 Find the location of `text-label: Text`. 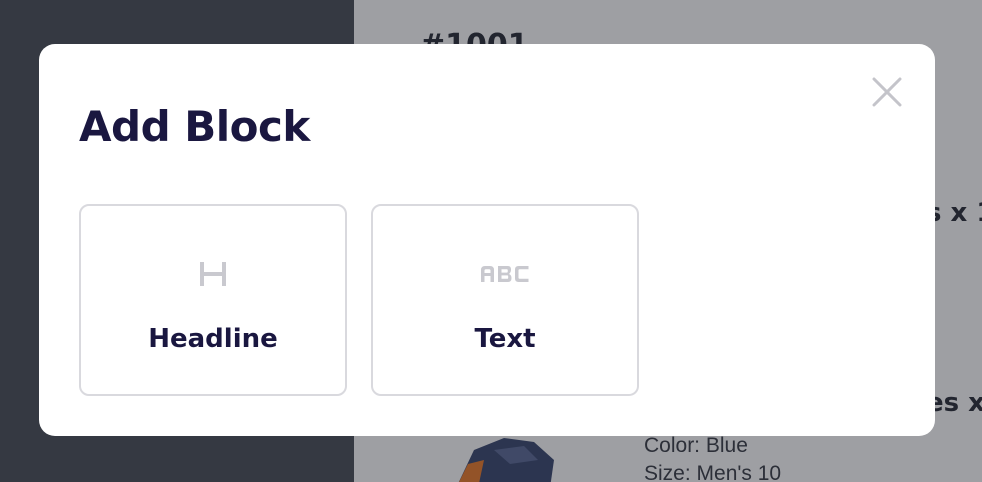

text-label: Text is located at coordinates (505, 339).